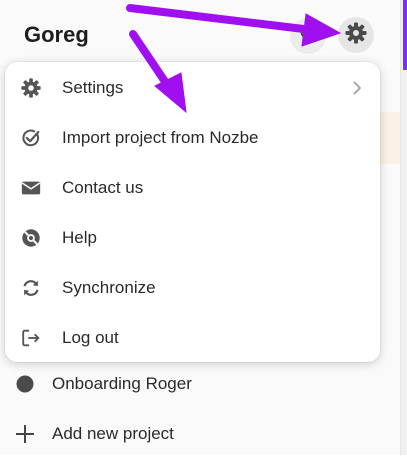 The width and height of the screenshot is (407, 457). What do you see at coordinates (103, 187) in the screenshot?
I see `menu-item-label: Contact us` at bounding box center [103, 187].